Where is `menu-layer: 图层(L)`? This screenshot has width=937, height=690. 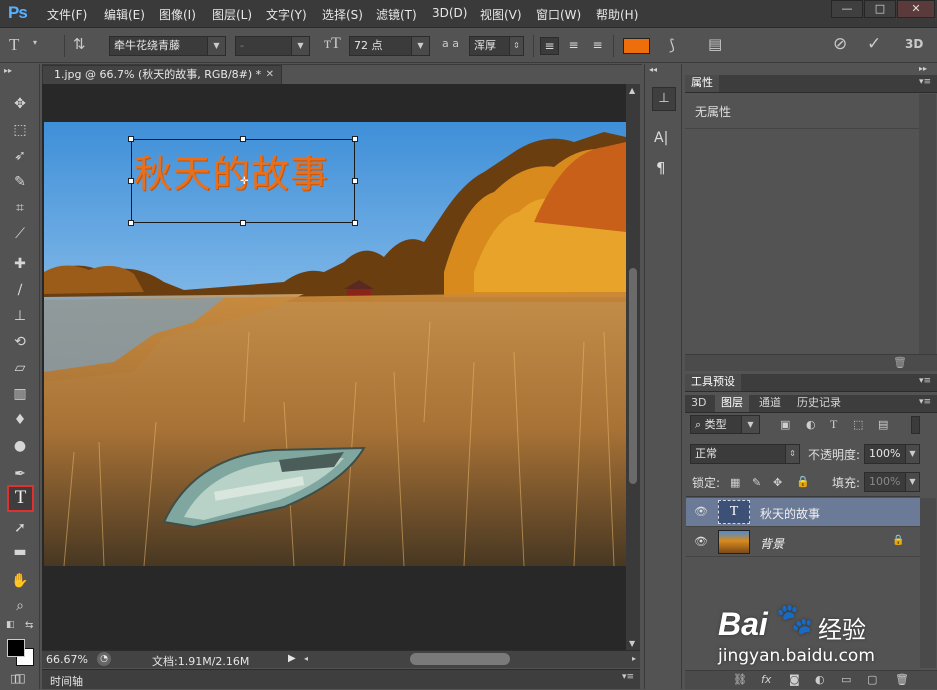
menu-layer: 图层(L) is located at coordinates (232, 14).